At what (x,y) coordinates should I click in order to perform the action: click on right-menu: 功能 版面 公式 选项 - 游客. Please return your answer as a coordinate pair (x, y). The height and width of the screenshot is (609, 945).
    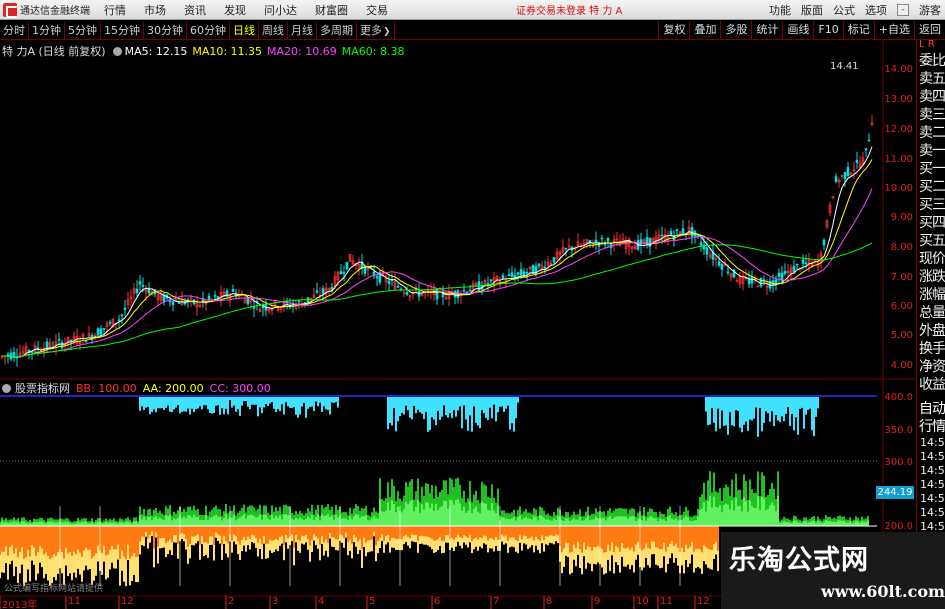
    Looking at the image, I should click on (850, 10).